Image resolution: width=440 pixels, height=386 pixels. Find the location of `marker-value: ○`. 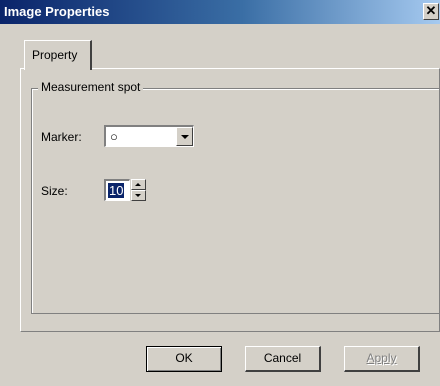

marker-value: ○ is located at coordinates (114, 136).